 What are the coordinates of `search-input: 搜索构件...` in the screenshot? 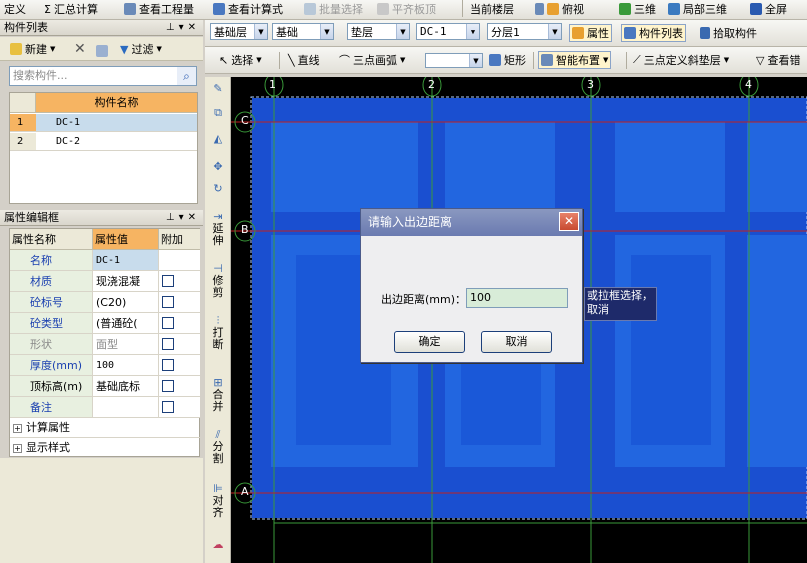 It's located at (103, 76).